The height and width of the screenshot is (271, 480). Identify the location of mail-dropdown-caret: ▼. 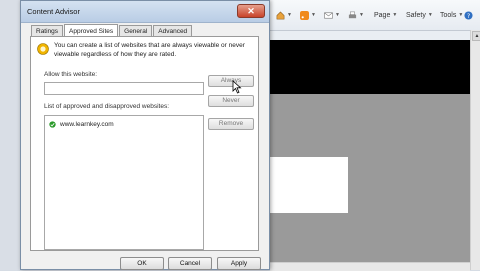
(337, 15).